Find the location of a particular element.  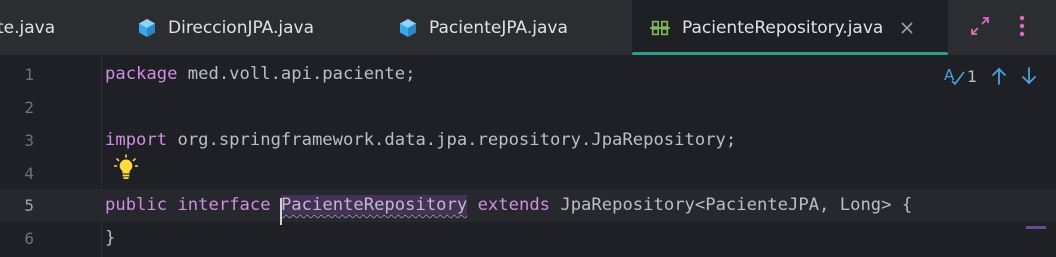

previous-highlighted-error-icon is located at coordinates (999, 76).